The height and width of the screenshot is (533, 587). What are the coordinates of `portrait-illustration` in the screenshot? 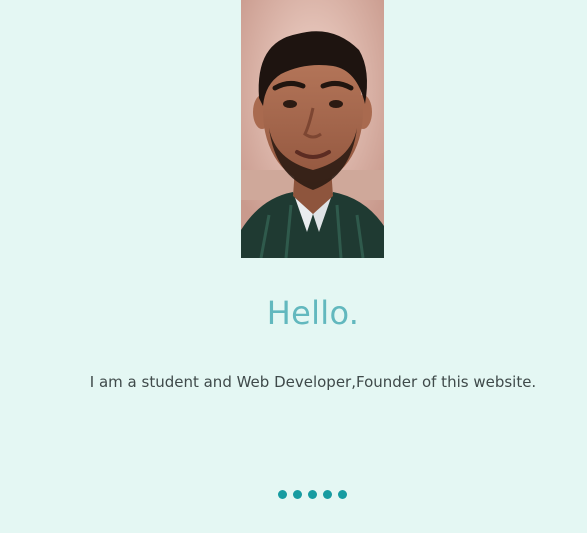 It's located at (312, 129).